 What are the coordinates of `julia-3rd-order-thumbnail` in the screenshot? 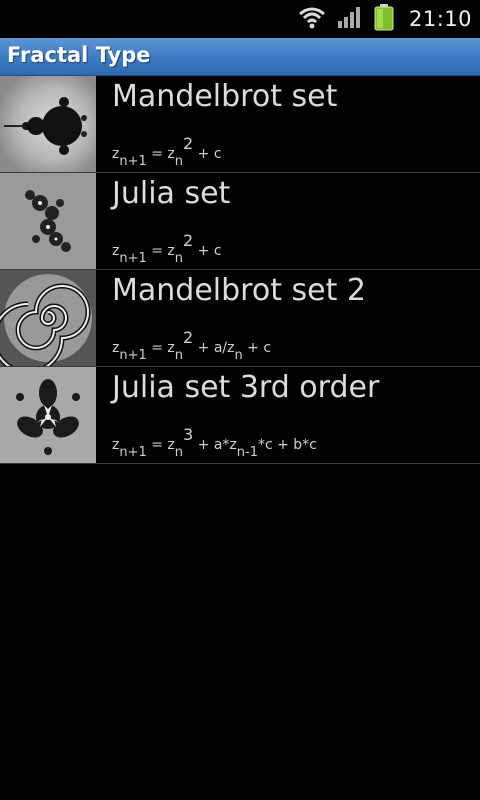 It's located at (48, 415).